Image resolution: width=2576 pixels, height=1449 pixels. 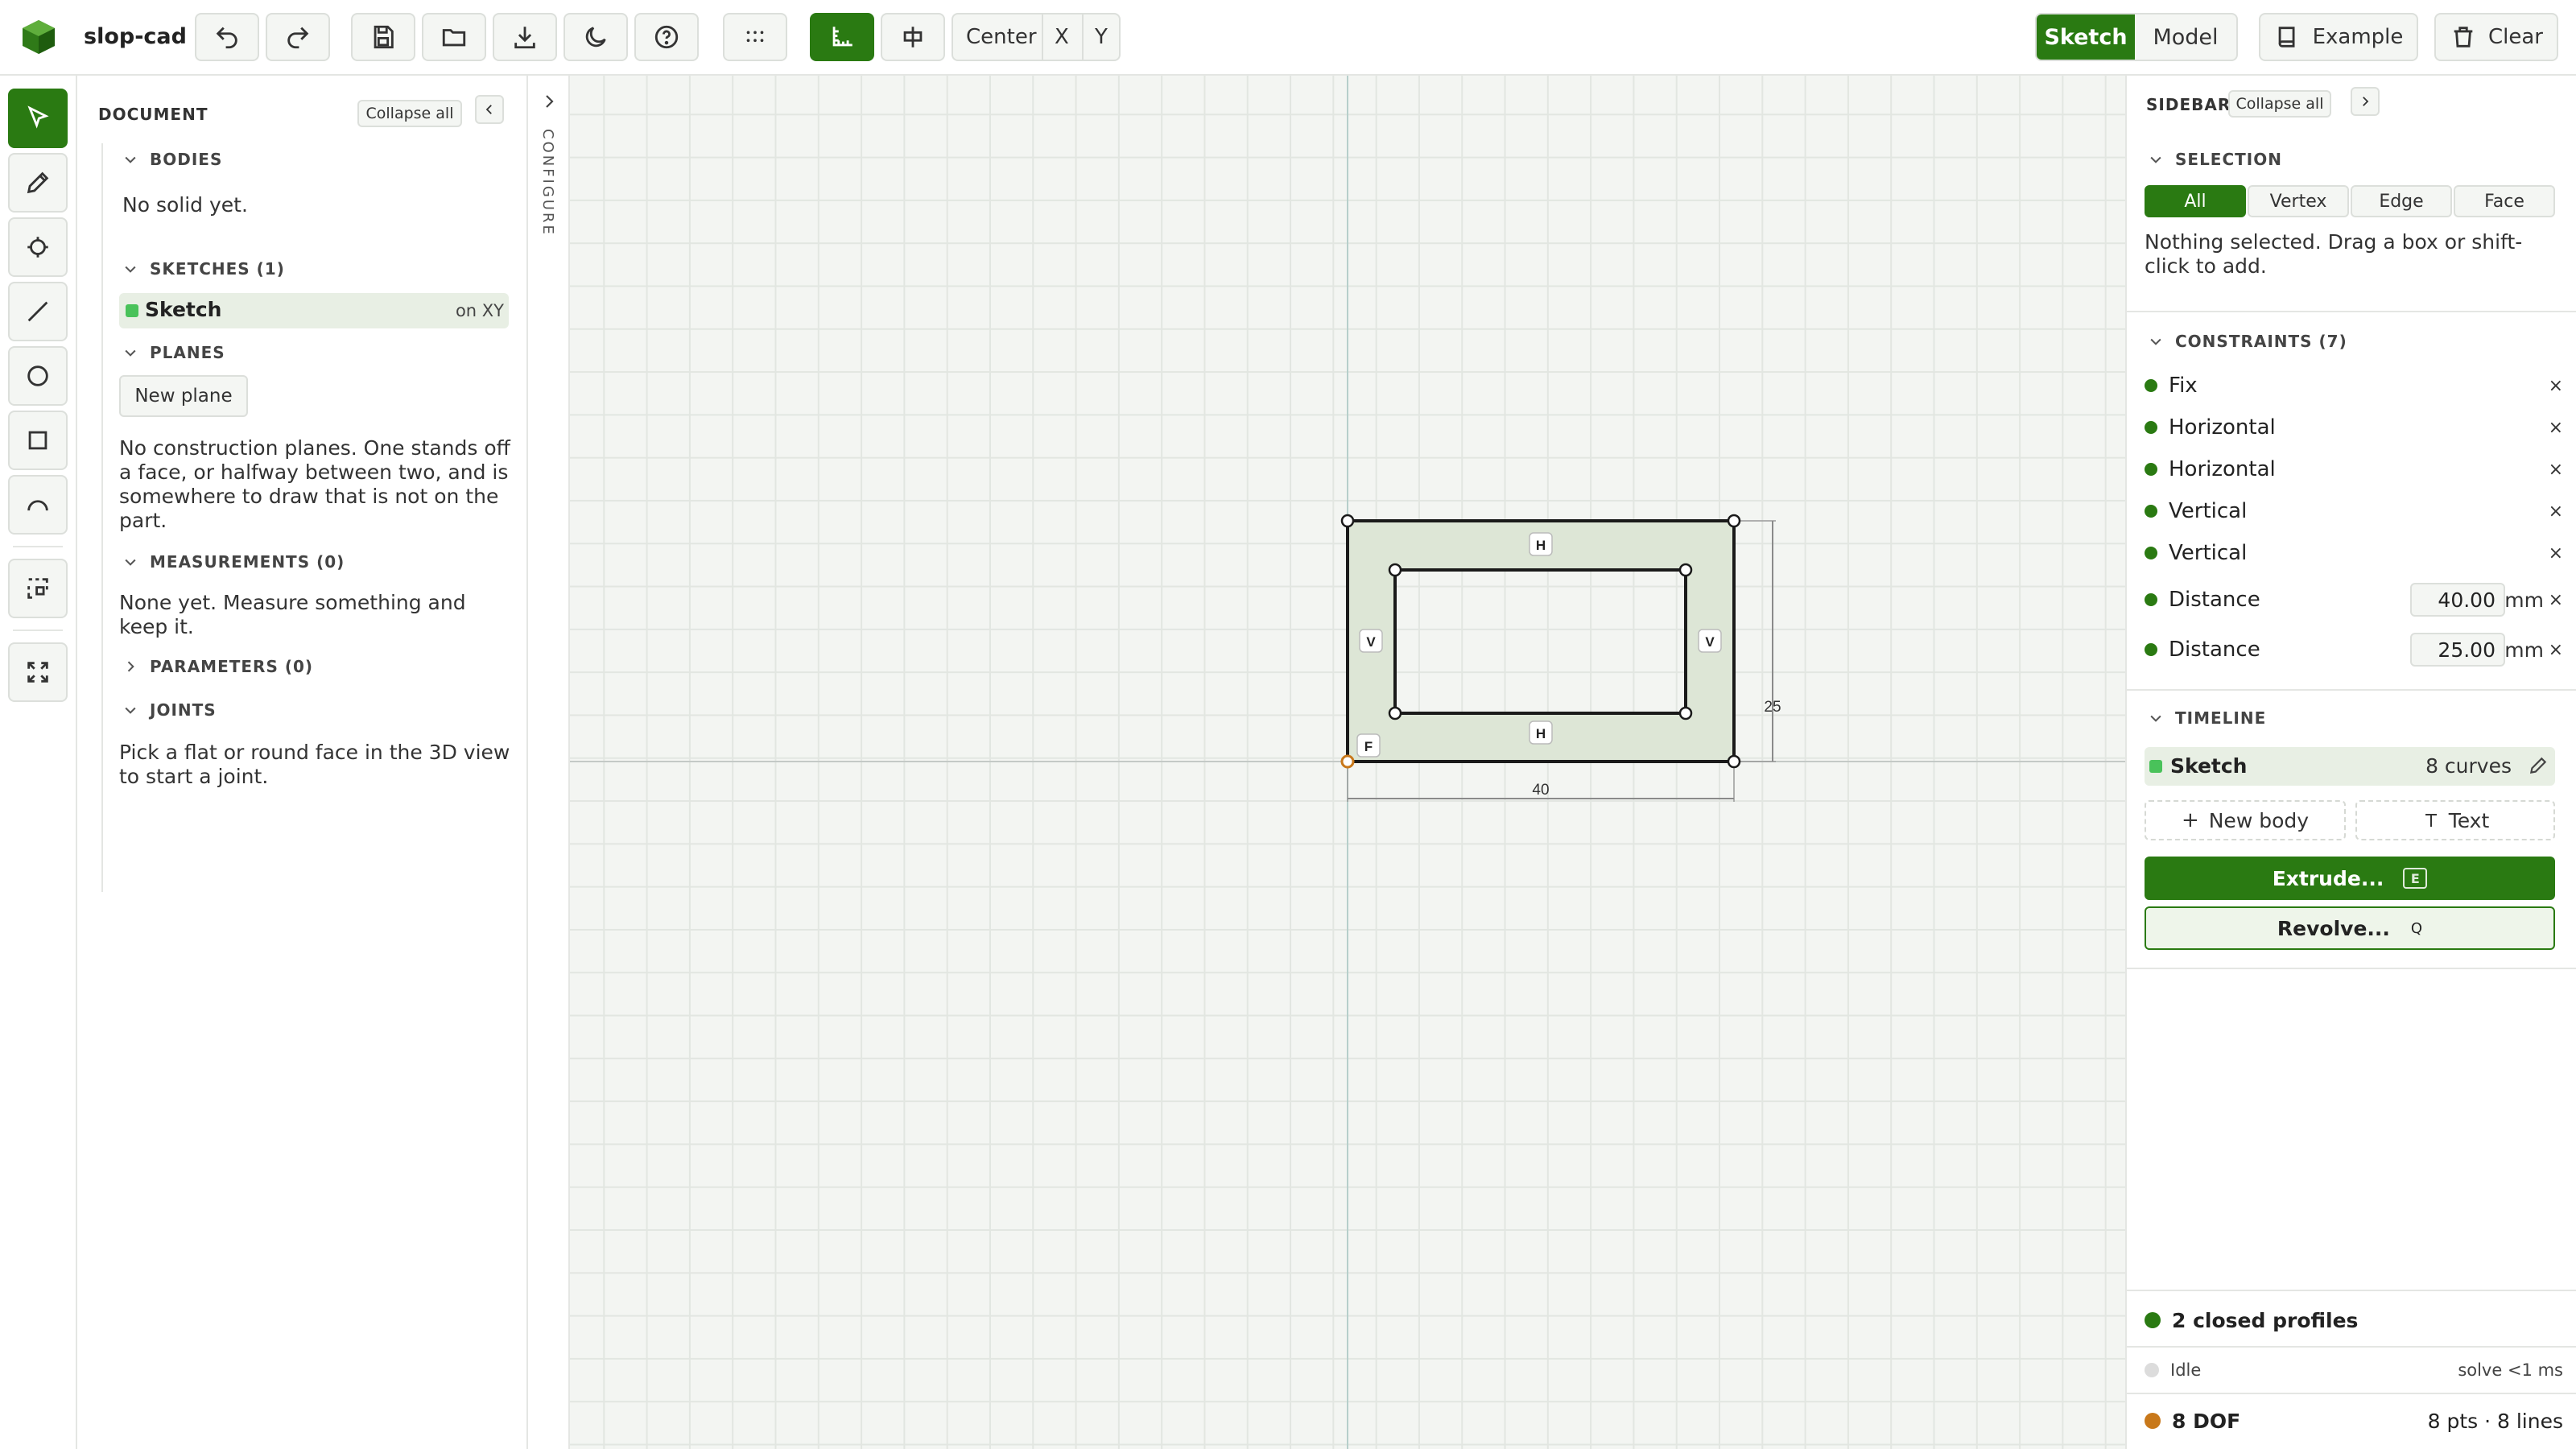 I want to click on line-tool, so click(x=38, y=311).